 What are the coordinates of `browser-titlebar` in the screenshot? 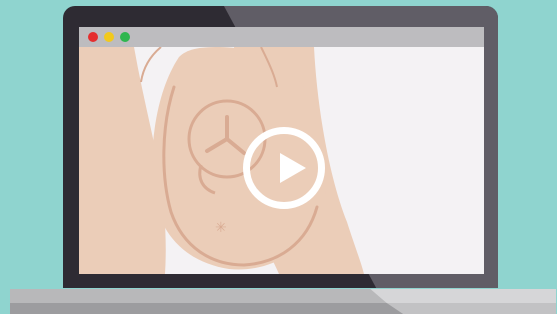 It's located at (281, 37).